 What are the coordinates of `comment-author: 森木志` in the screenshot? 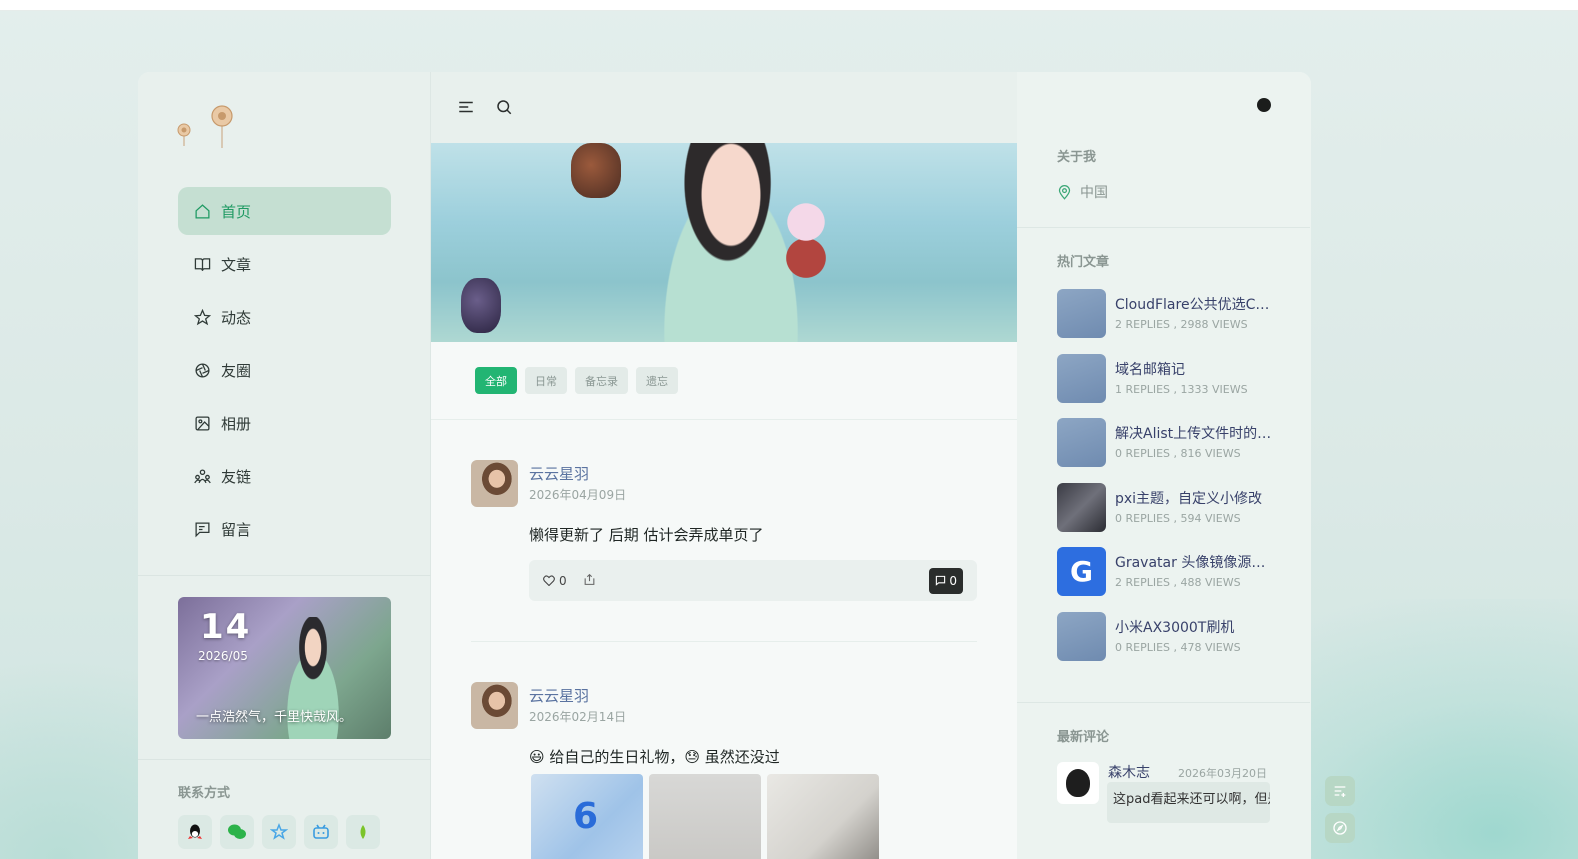 It's located at (1129, 772).